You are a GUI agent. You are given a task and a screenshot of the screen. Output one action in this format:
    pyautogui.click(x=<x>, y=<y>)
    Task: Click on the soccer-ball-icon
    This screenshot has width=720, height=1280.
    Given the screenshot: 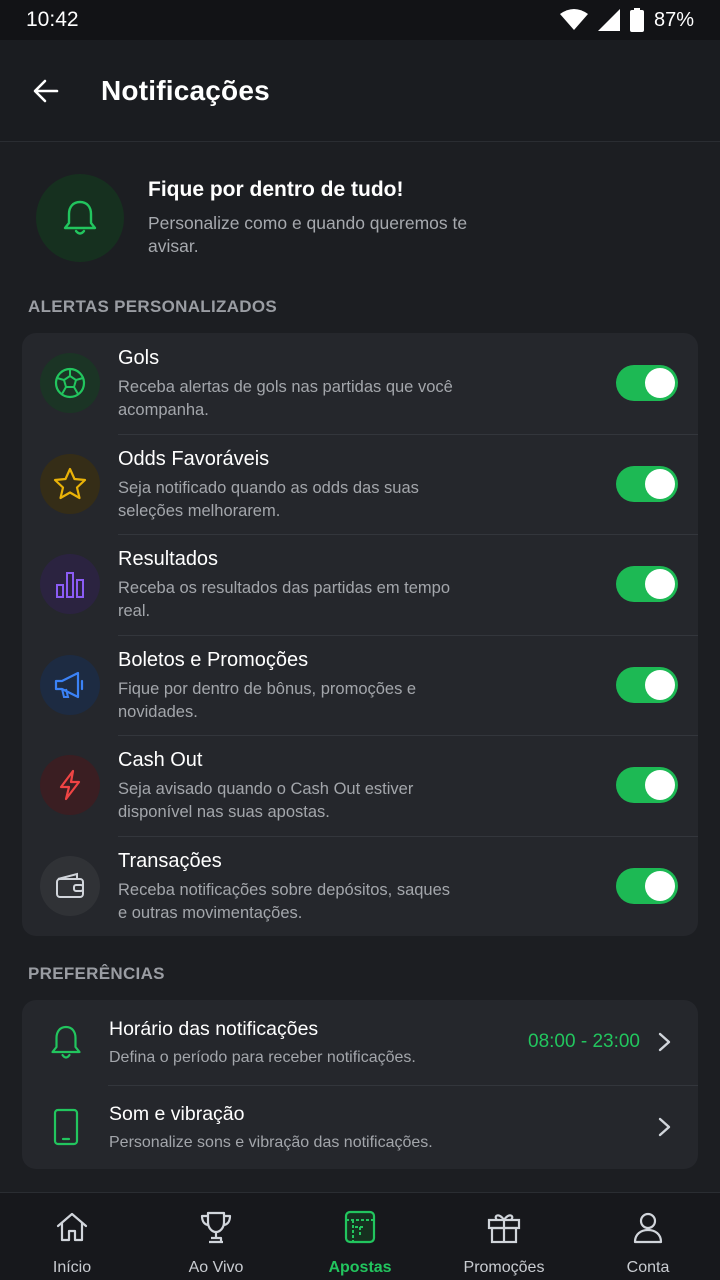 What is the action you would take?
    pyautogui.click(x=70, y=383)
    